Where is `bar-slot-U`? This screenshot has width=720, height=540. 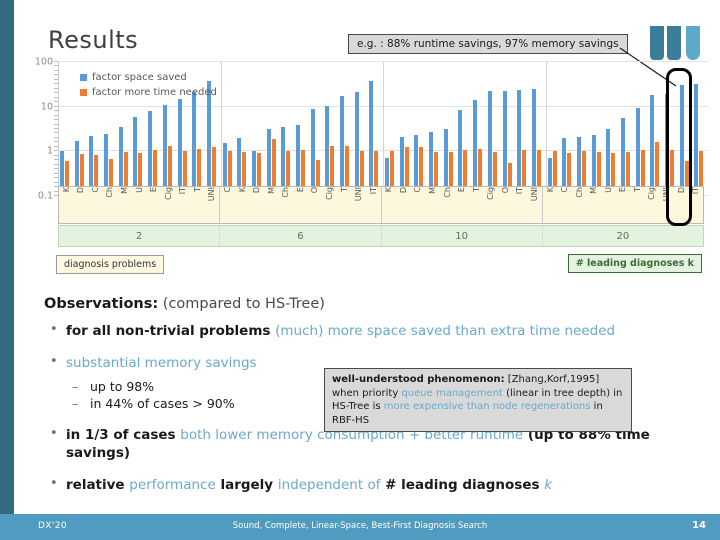 bar-slot-U is located at coordinates (612, 129).